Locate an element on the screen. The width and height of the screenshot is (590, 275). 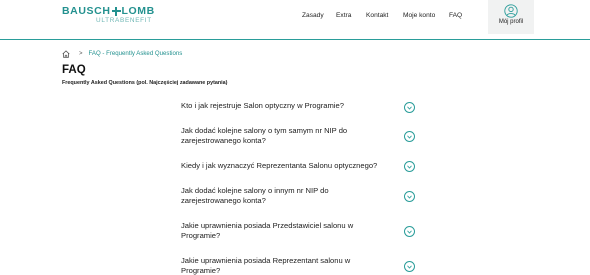
logo-name-left: BAUSCH is located at coordinates (86, 11).